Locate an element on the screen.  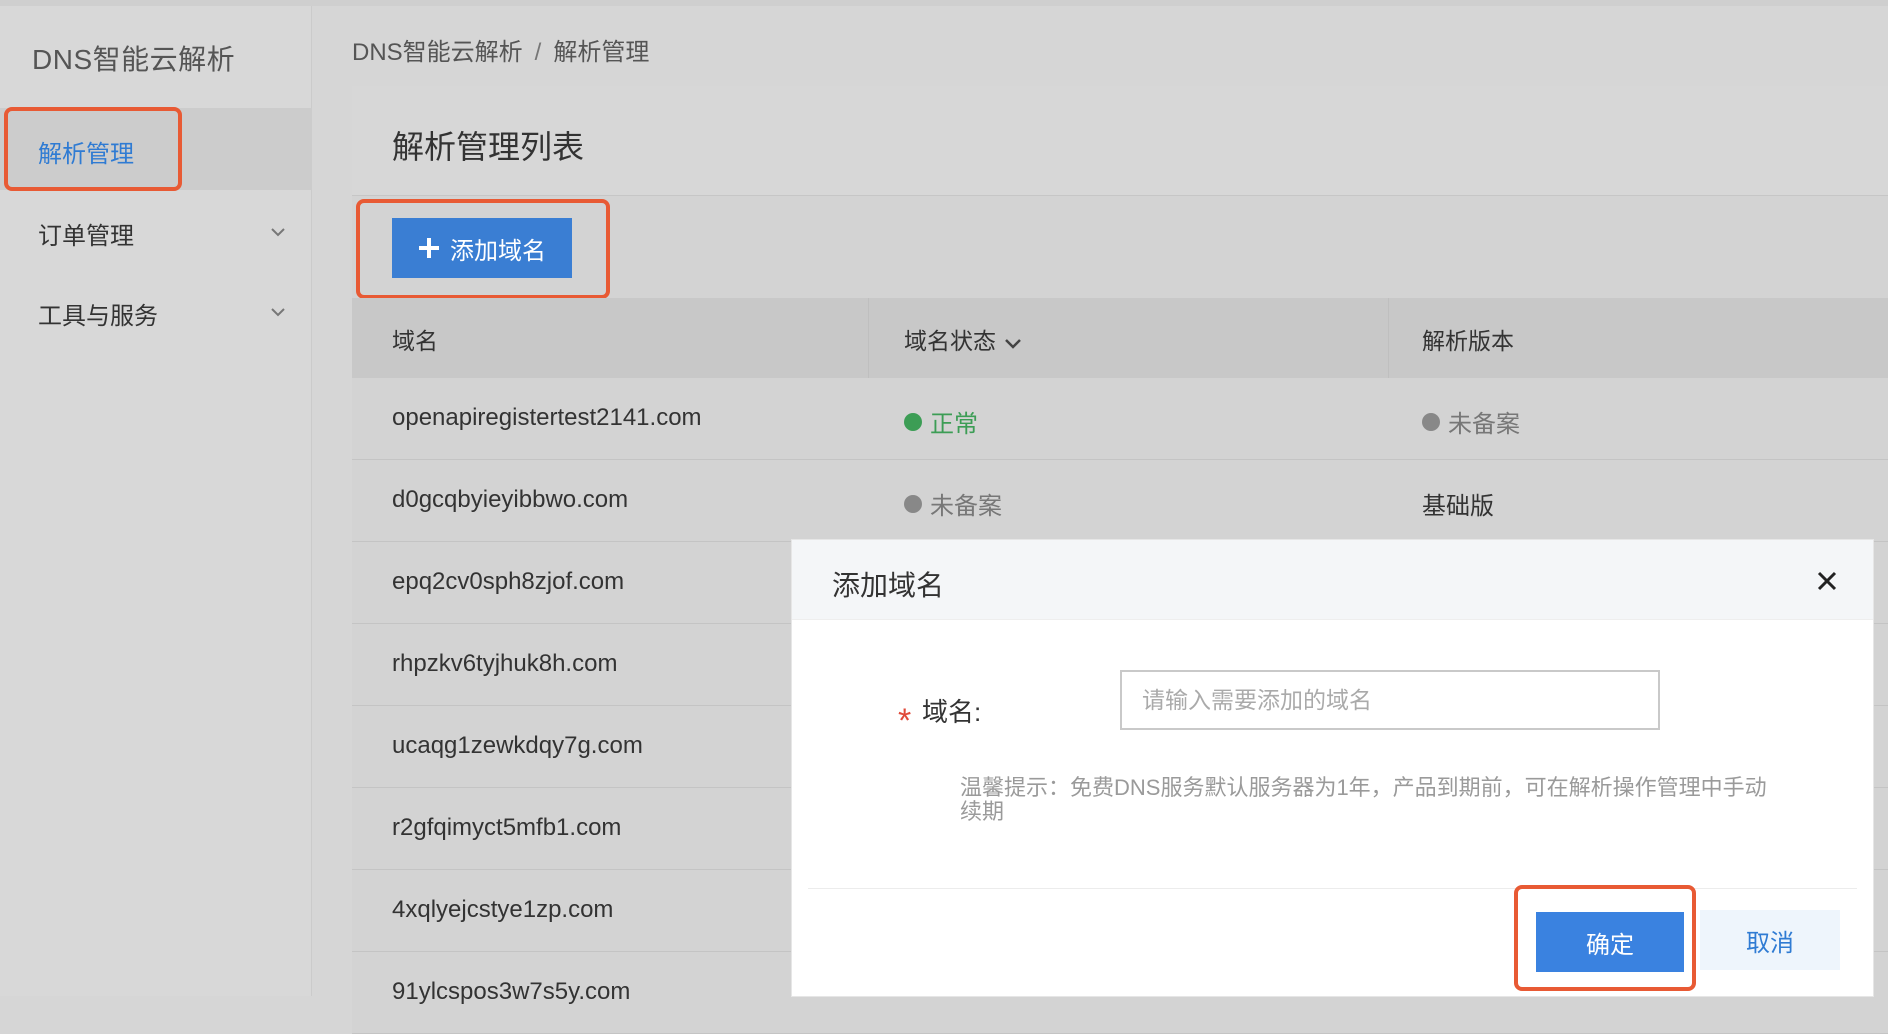
cancel-button: 取消 is located at coordinates (1770, 940).